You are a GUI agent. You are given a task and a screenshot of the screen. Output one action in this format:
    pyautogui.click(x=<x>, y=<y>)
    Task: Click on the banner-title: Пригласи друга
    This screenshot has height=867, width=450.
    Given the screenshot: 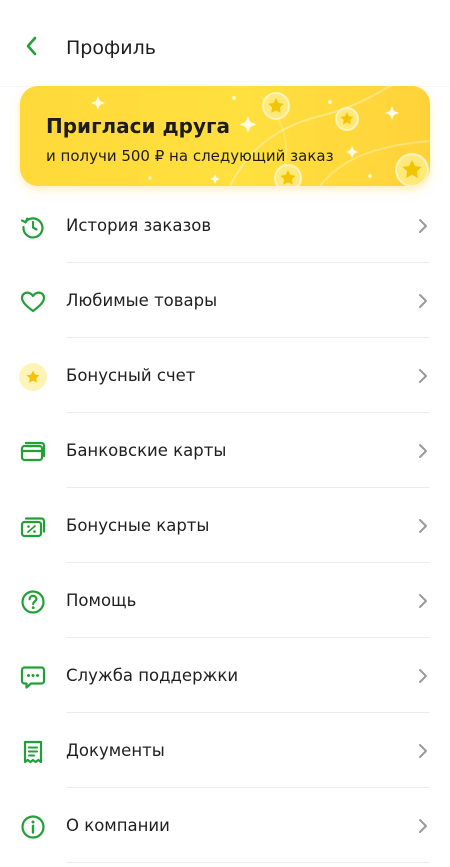 What is the action you would take?
    pyautogui.click(x=138, y=126)
    